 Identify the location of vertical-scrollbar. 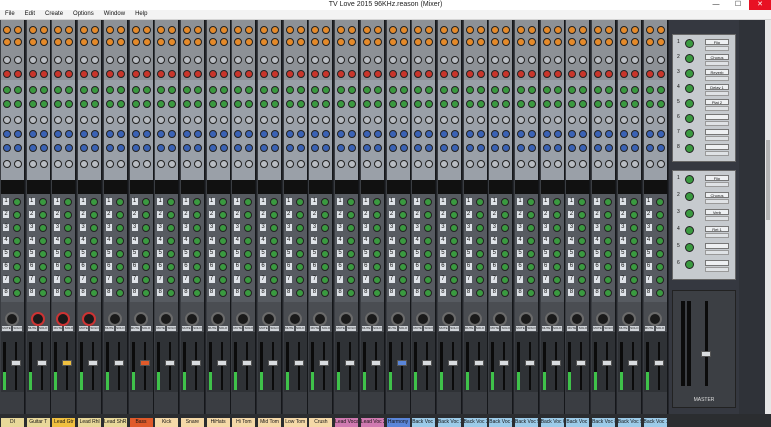
(768, 217).